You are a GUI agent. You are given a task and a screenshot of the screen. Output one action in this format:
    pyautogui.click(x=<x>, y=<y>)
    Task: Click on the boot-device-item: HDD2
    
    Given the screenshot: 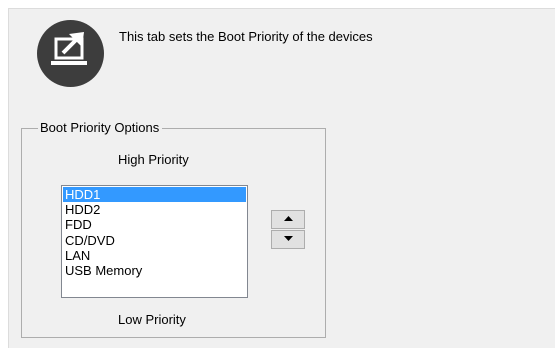 What is the action you would take?
    pyautogui.click(x=154, y=209)
    